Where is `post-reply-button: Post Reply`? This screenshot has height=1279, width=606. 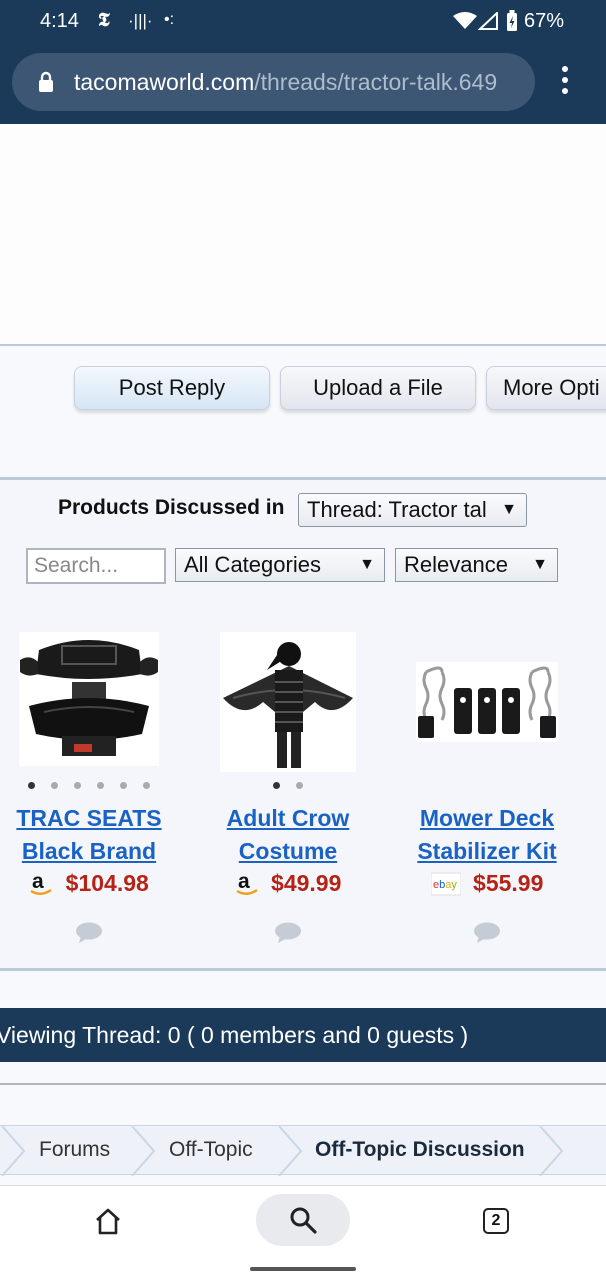
post-reply-button: Post Reply is located at coordinates (172, 388).